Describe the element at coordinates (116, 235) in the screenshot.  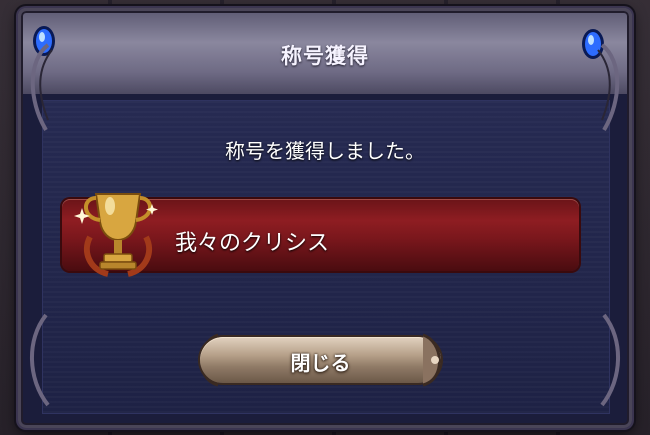
I see `trophy-icon` at that location.